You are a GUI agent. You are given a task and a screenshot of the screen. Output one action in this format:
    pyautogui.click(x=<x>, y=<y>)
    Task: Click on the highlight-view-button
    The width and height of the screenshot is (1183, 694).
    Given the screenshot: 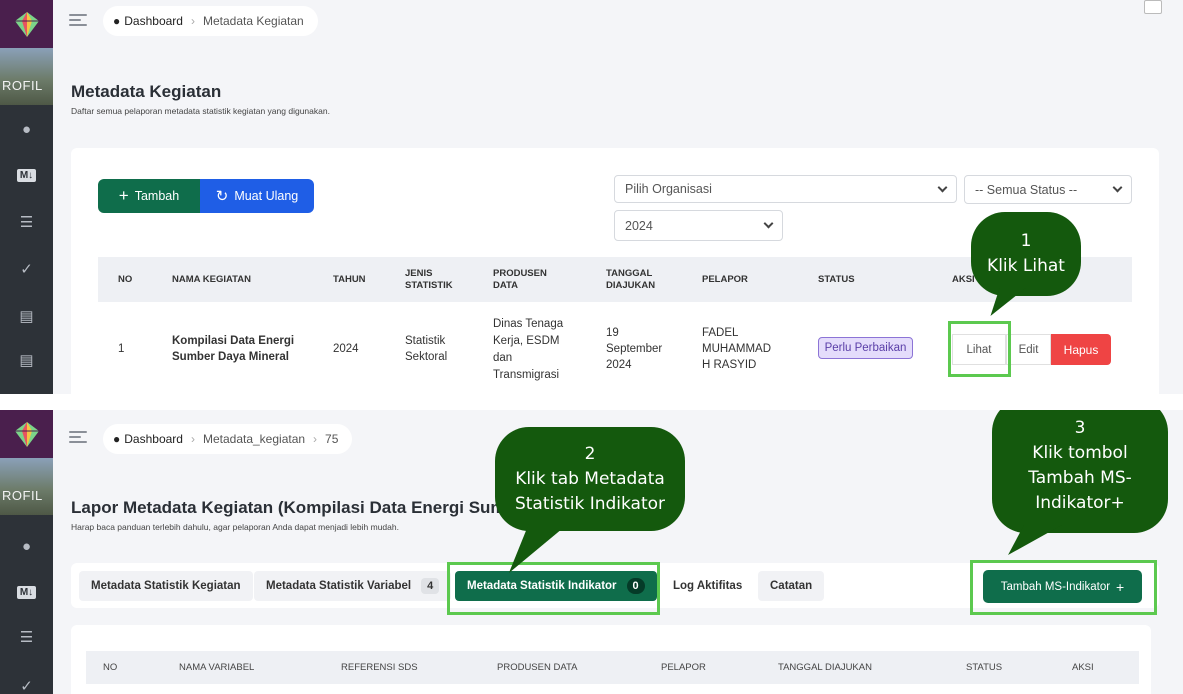 What is the action you would take?
    pyautogui.click(x=979, y=349)
    